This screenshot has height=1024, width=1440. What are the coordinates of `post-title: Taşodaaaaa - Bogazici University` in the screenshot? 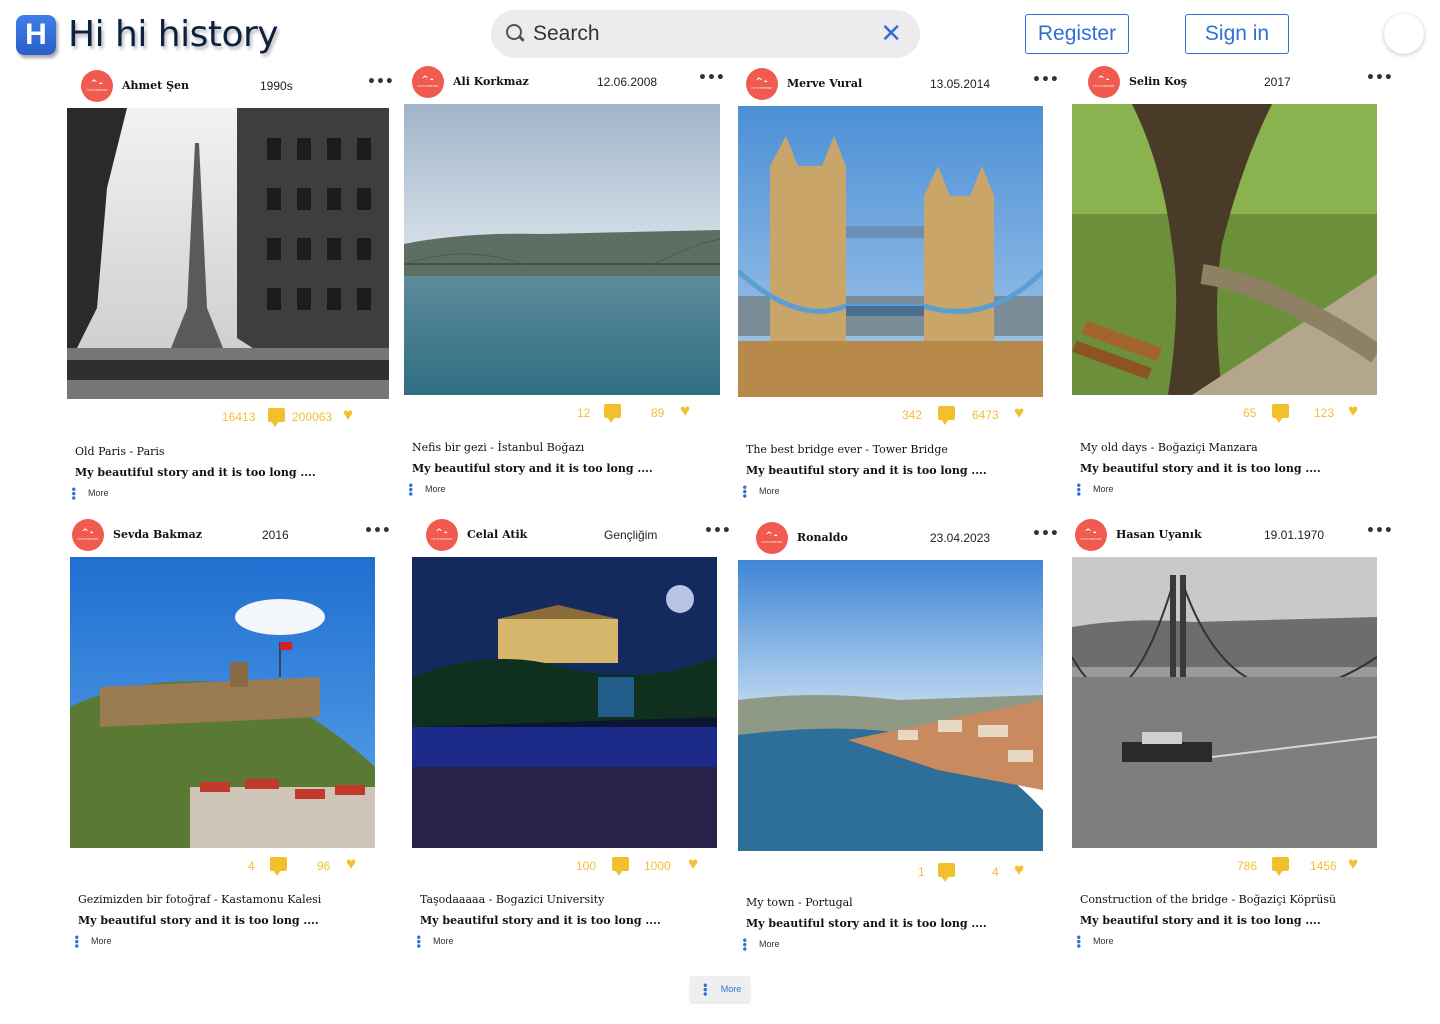 It's located at (512, 899).